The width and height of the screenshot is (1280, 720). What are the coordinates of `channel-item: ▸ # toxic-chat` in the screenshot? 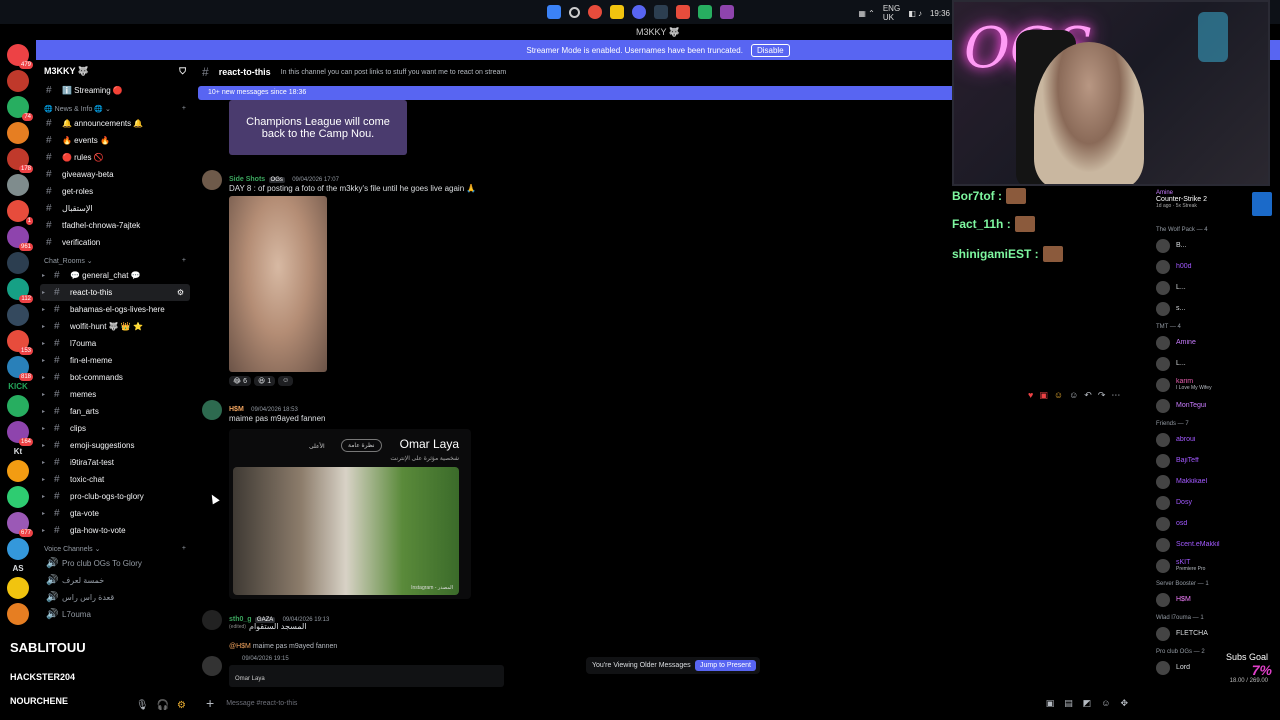 It's located at (115, 479).